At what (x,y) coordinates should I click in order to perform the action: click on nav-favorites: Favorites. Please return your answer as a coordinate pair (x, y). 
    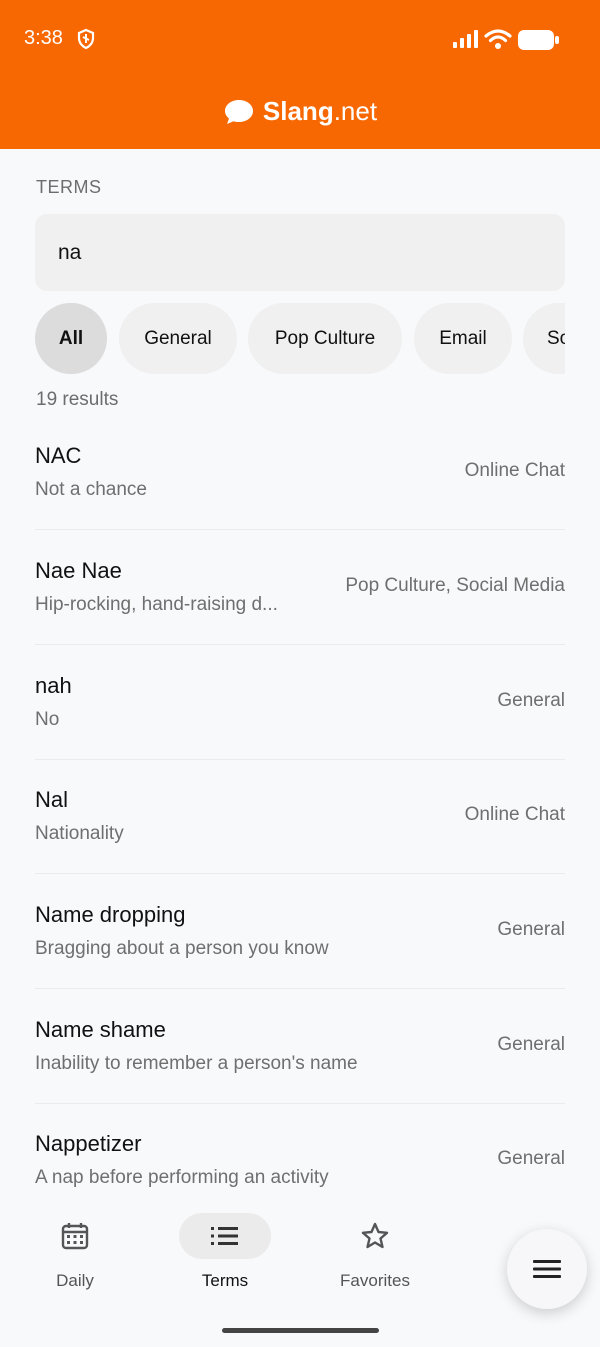
    Looking at the image, I should click on (375, 1252).